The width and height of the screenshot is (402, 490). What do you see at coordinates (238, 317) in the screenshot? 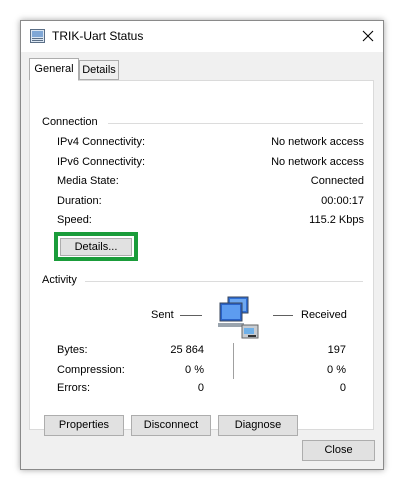
I see `network-computers-icon` at bounding box center [238, 317].